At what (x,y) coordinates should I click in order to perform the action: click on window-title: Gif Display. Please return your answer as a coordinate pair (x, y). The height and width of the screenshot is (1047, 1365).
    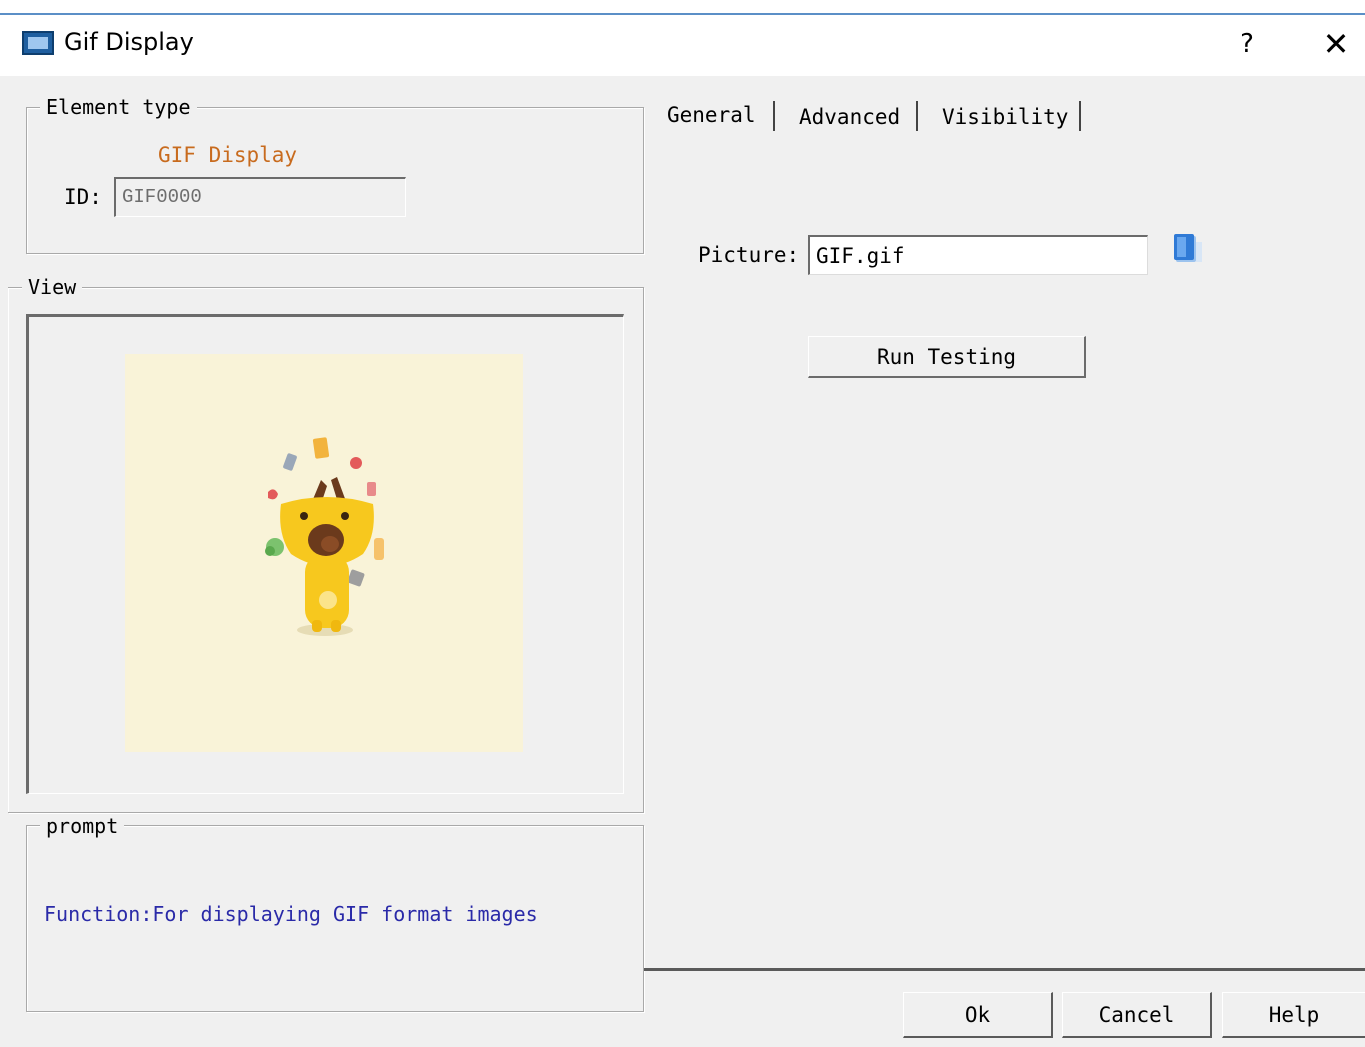
    Looking at the image, I should click on (129, 42).